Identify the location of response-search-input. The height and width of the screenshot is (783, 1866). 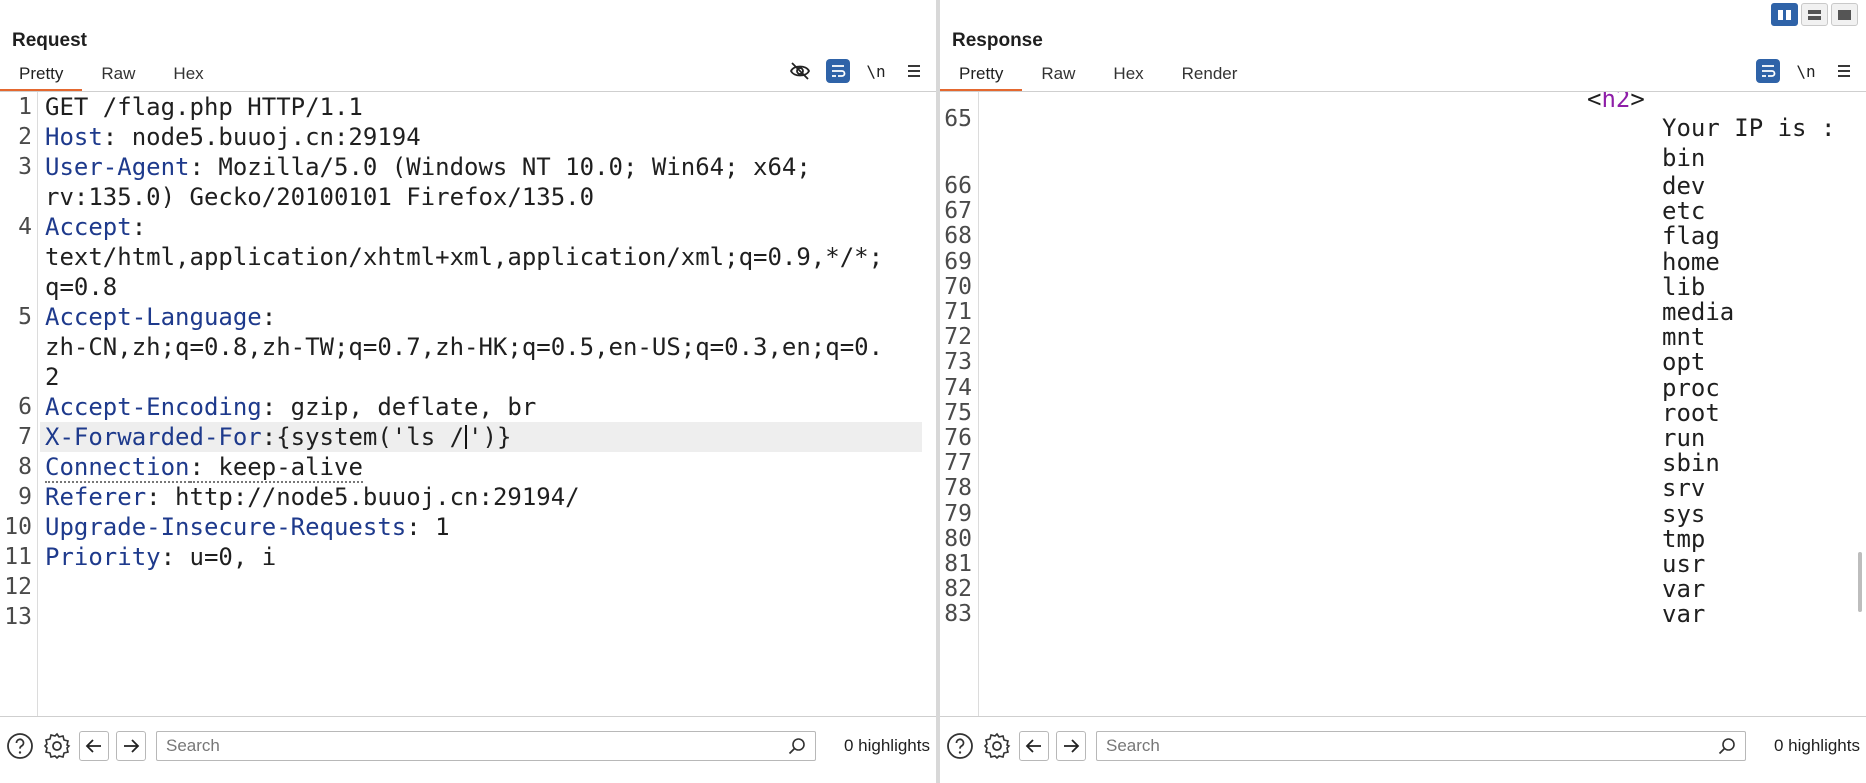
(1421, 746).